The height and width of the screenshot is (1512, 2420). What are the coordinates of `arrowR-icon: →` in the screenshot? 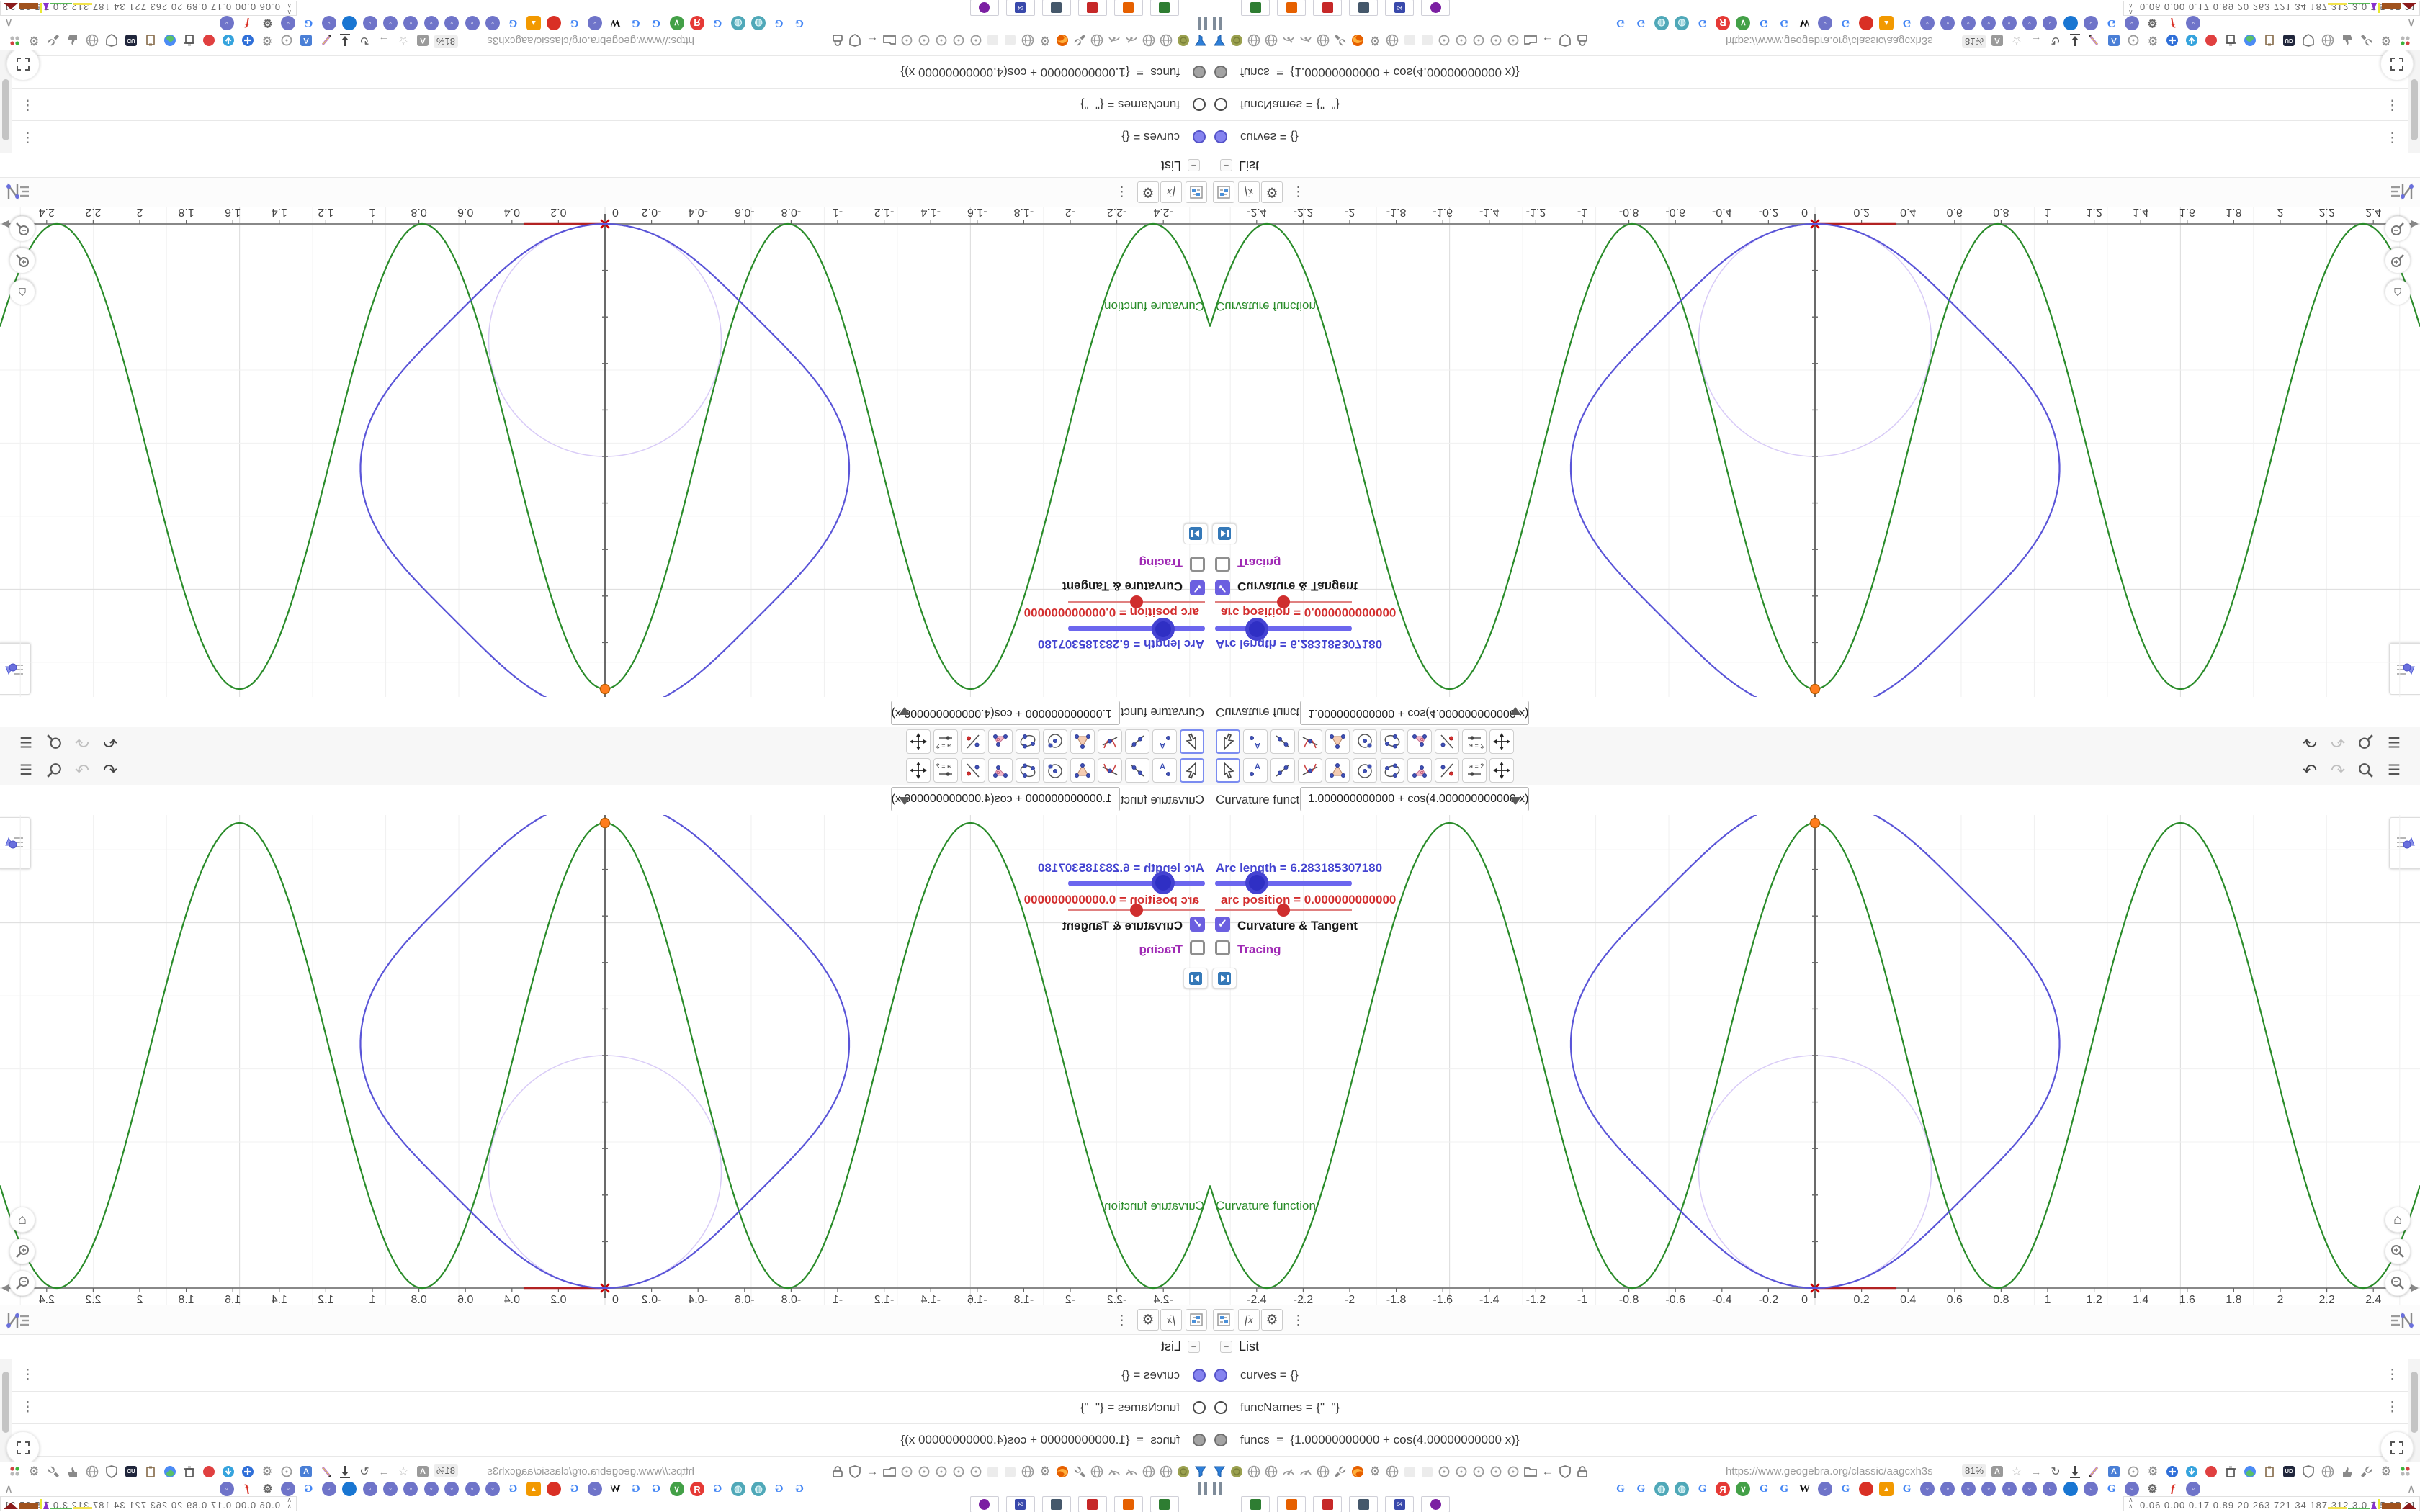 It's located at (384, 1472).